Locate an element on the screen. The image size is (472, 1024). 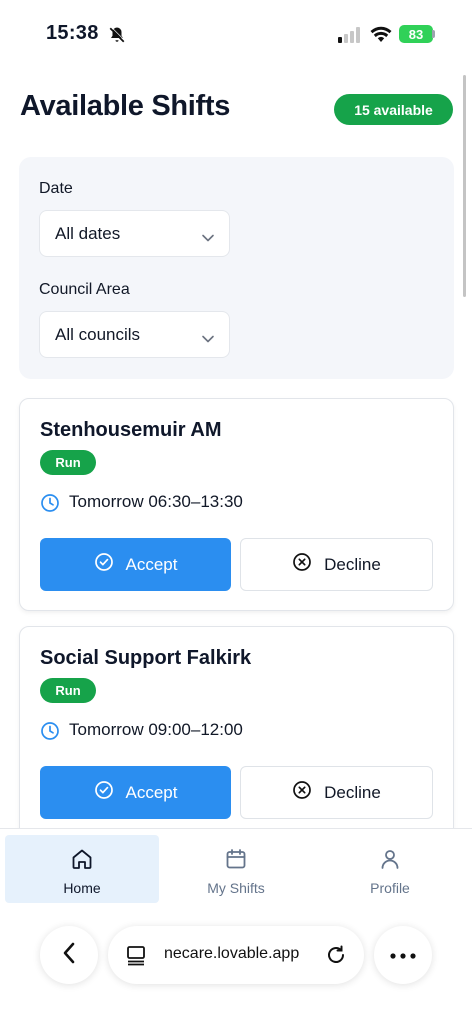
ellipsis-icon is located at coordinates (403, 955).